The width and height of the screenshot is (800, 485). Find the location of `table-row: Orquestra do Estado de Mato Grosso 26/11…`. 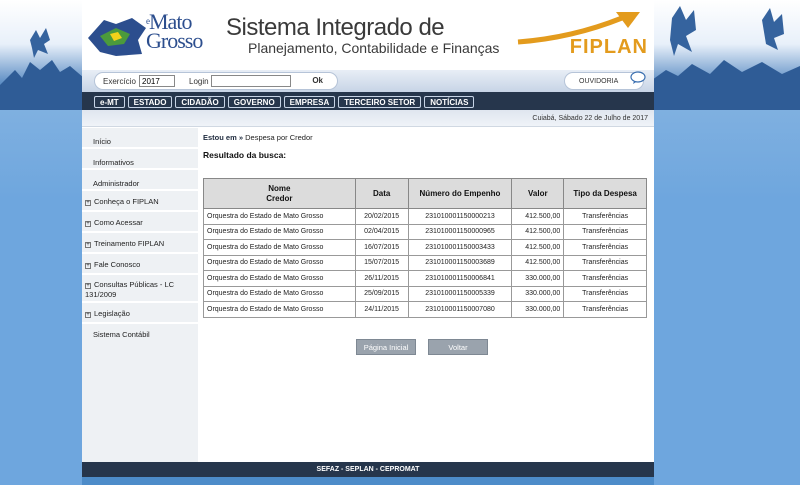

table-row: Orquestra do Estado de Mato Grosso 26/11… is located at coordinates (425, 278).